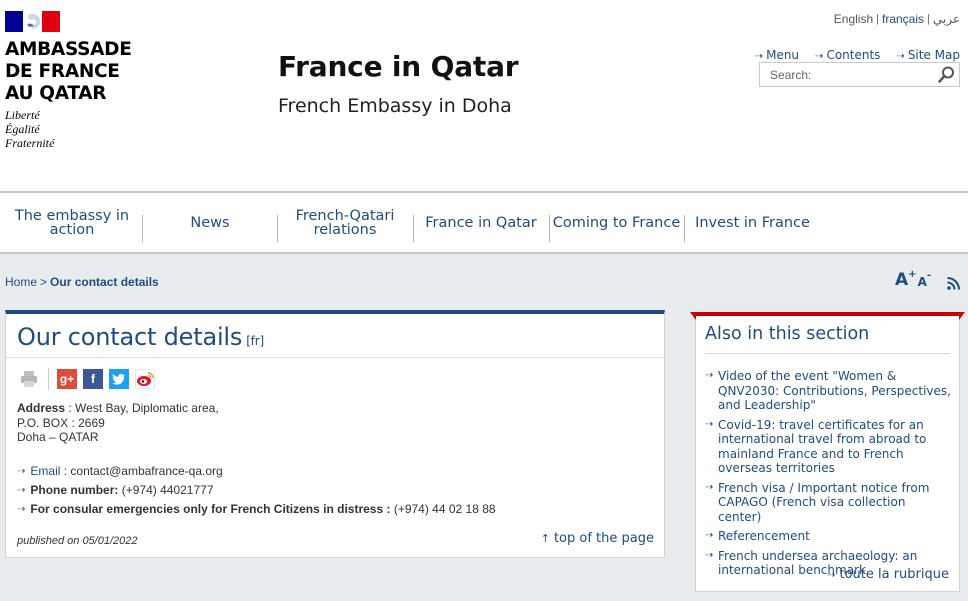  Describe the element at coordinates (130, 337) in the screenshot. I see `page-title-text: Our contact details` at that location.